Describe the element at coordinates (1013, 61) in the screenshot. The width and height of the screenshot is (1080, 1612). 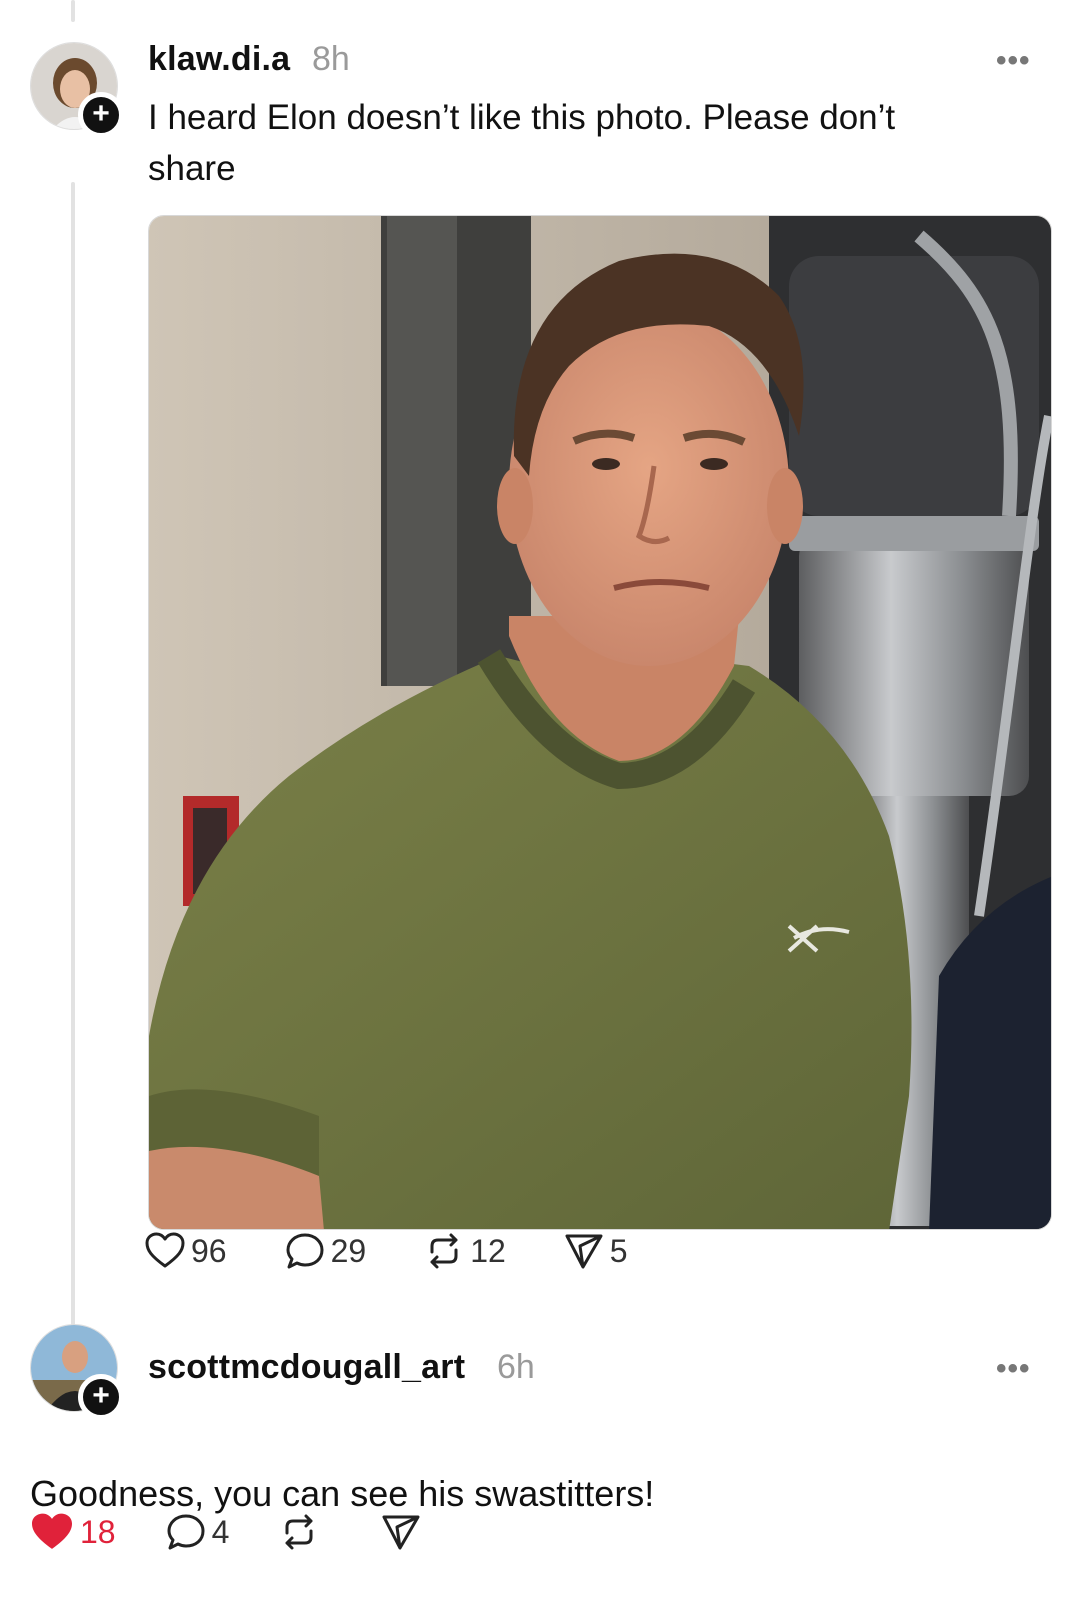
I see `more-icon: •••` at that location.